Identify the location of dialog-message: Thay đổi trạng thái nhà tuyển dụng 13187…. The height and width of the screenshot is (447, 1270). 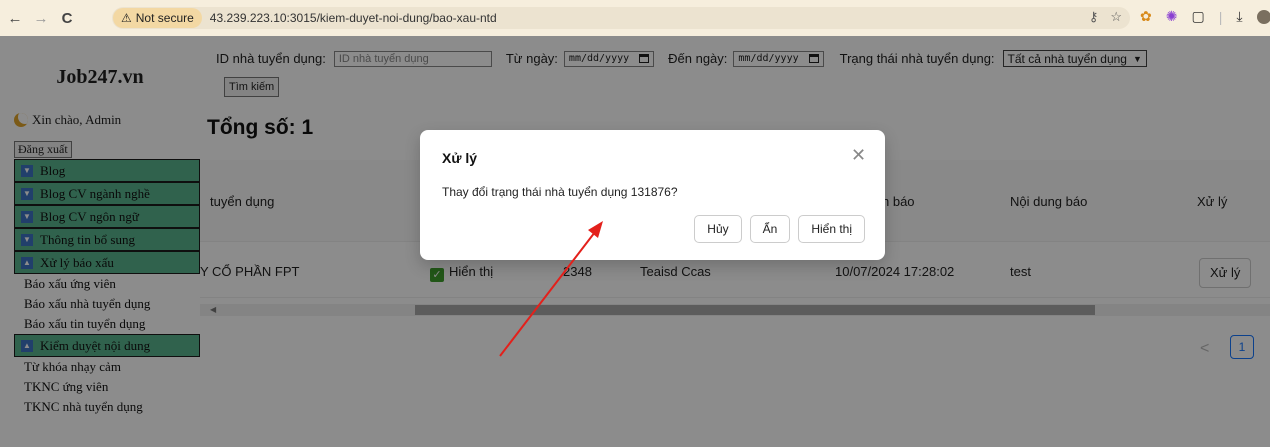
(560, 192).